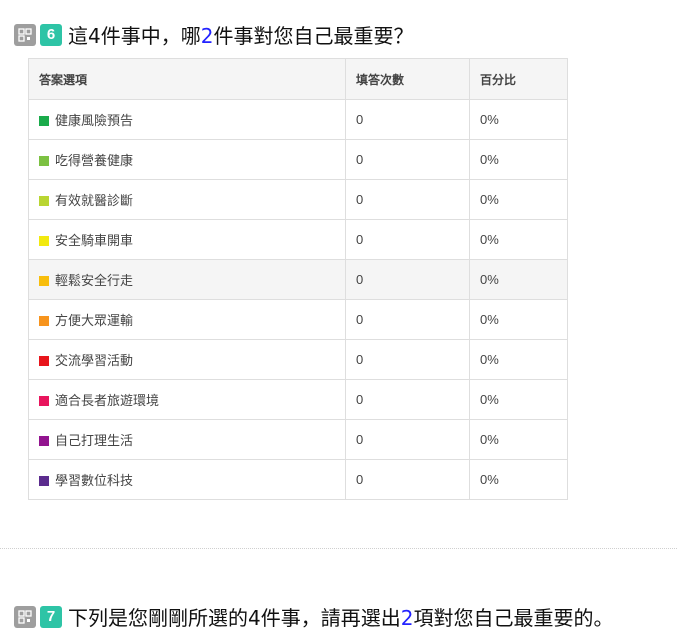 The width and height of the screenshot is (677, 637). Describe the element at coordinates (94, 281) in the screenshot. I see `answer-option-label: 輕鬆安全行走` at that location.